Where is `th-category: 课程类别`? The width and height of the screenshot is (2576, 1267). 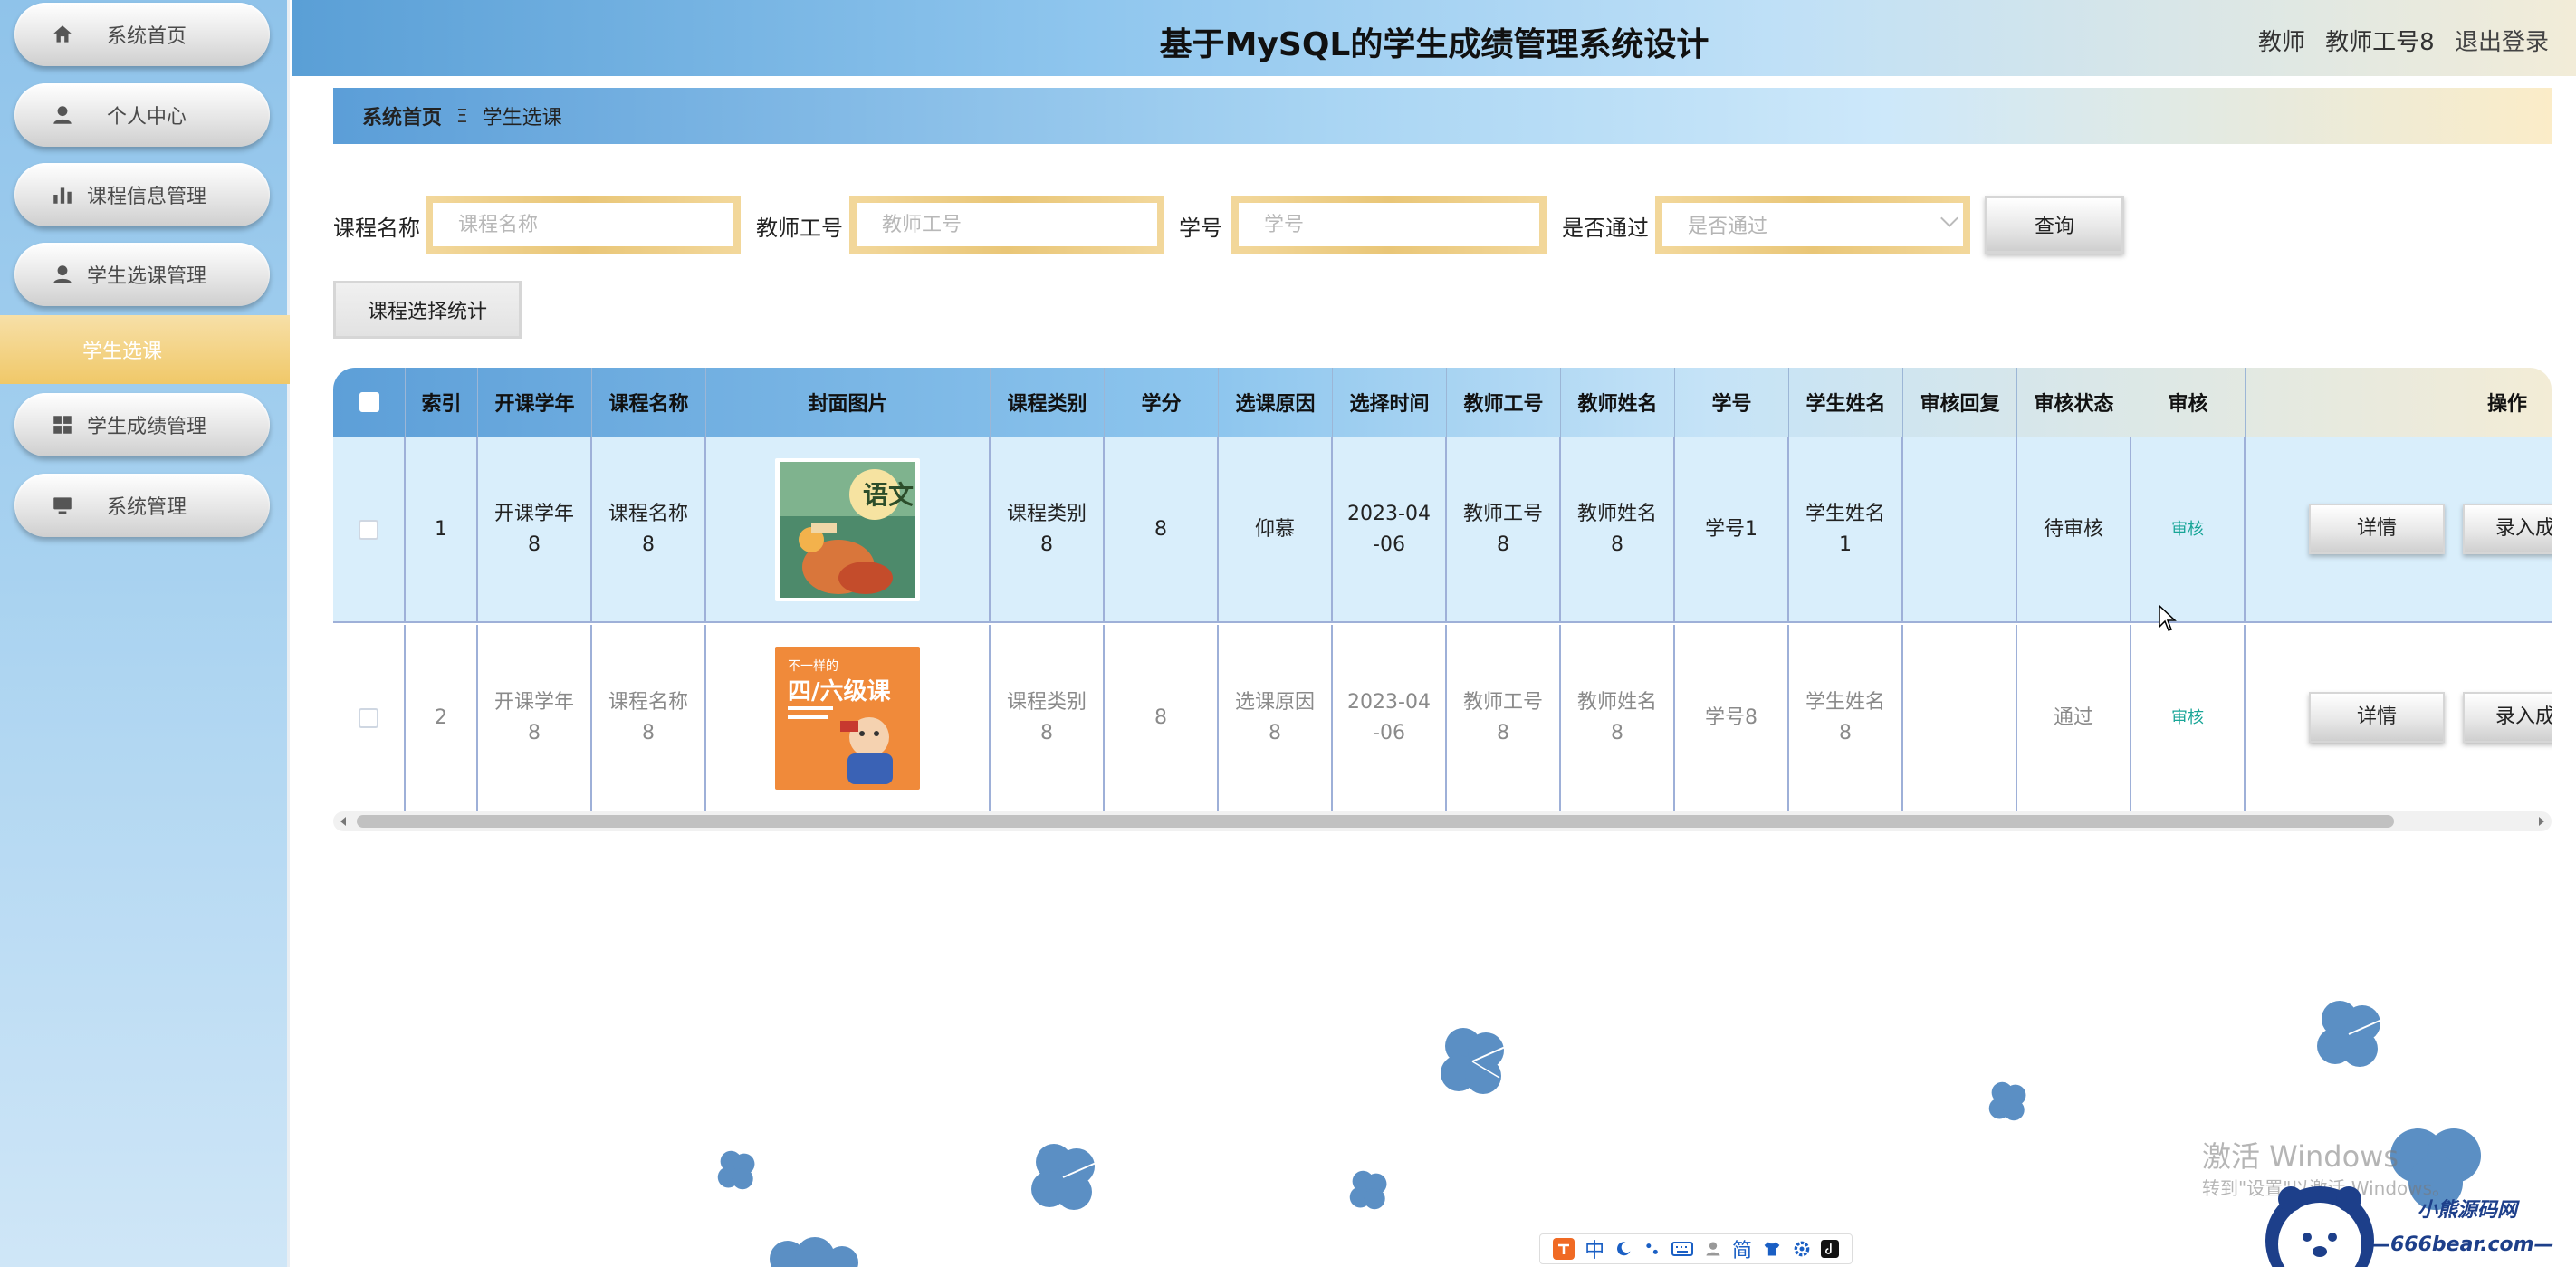
th-category: 课程类别 is located at coordinates (1048, 402).